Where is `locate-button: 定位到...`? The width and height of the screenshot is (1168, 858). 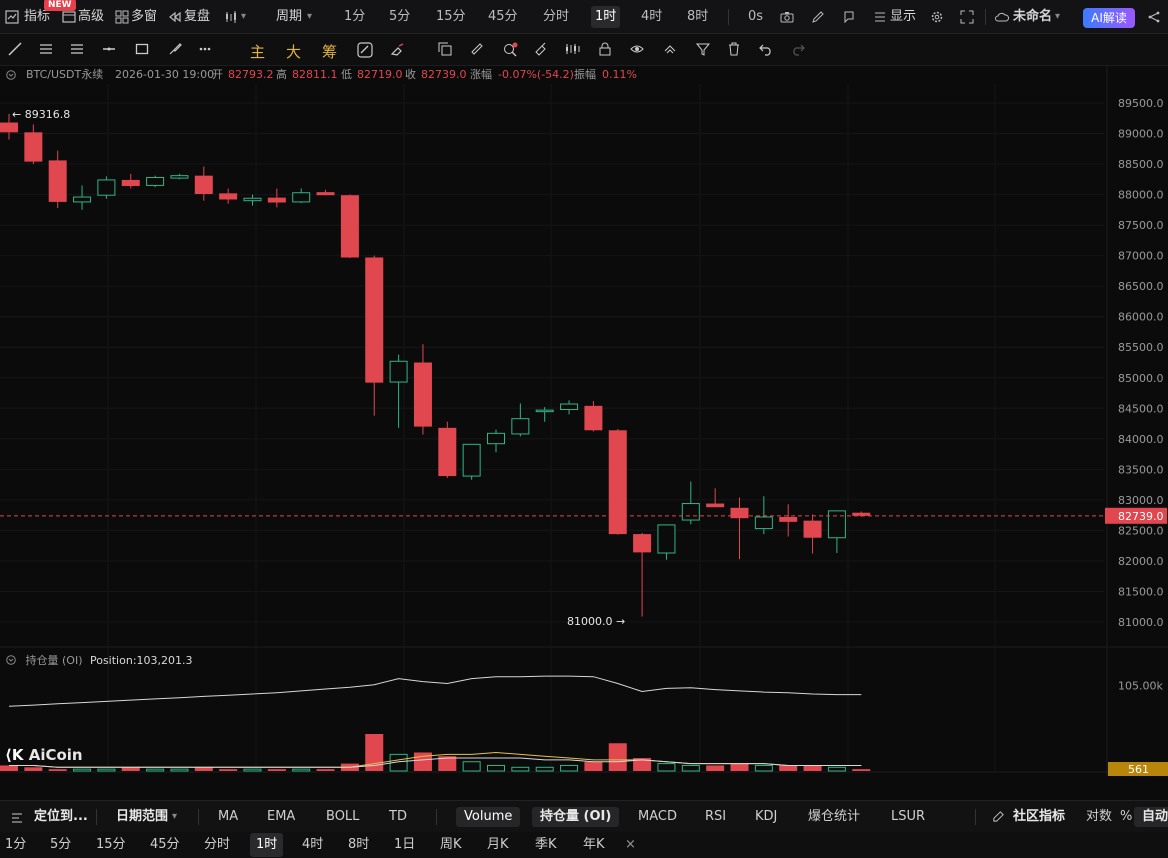
locate-button: 定位到... is located at coordinates (61, 817).